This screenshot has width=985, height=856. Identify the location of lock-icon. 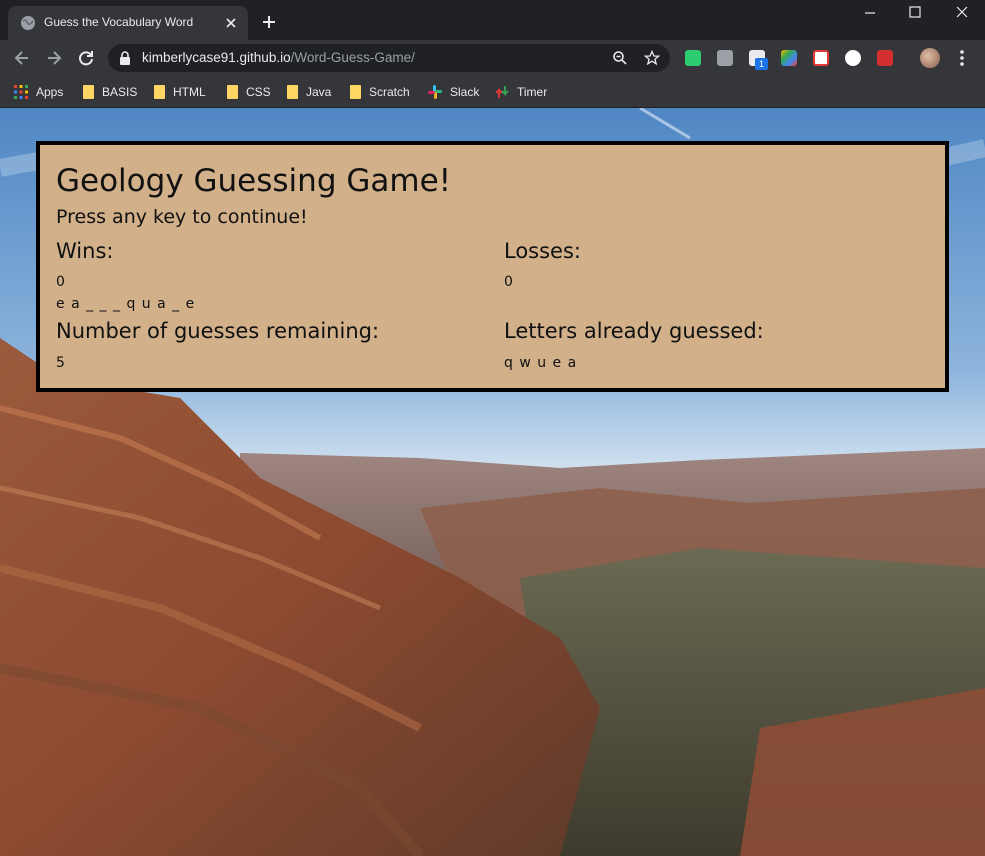
(125, 58).